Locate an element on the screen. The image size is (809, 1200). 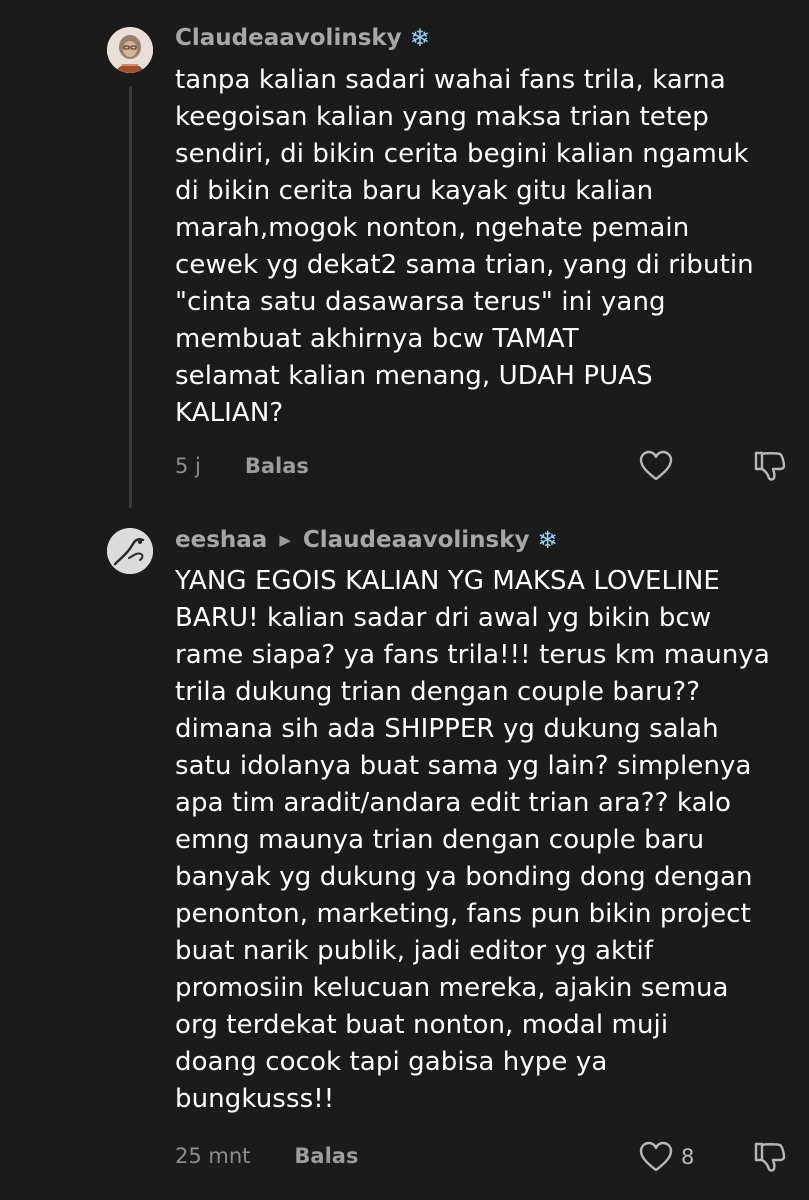
like-button: 8 is located at coordinates (666, 1157).